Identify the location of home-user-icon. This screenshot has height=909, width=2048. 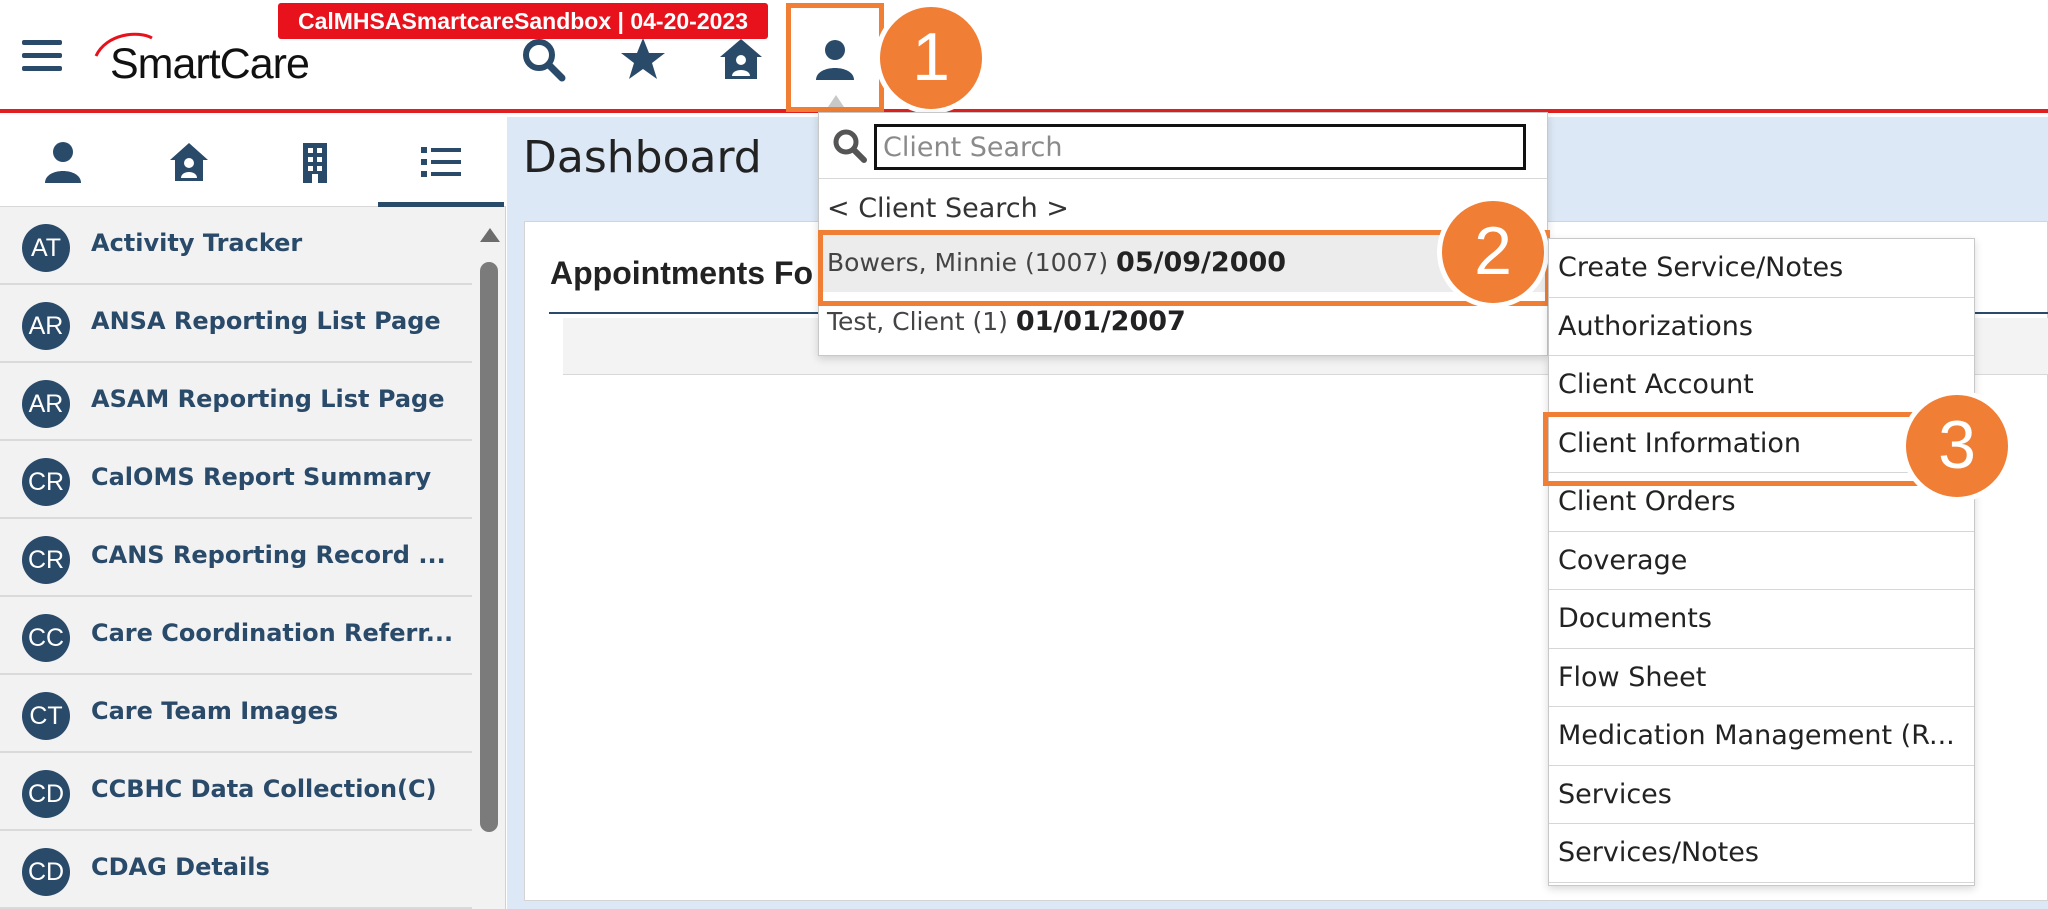
(741, 59).